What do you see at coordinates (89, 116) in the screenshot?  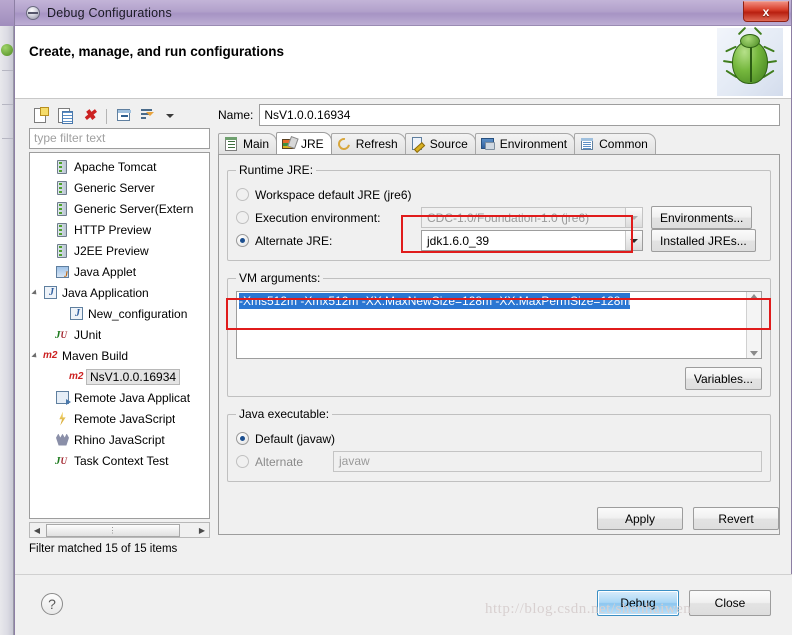 I see `delete-red-x-icon: ✖` at bounding box center [89, 116].